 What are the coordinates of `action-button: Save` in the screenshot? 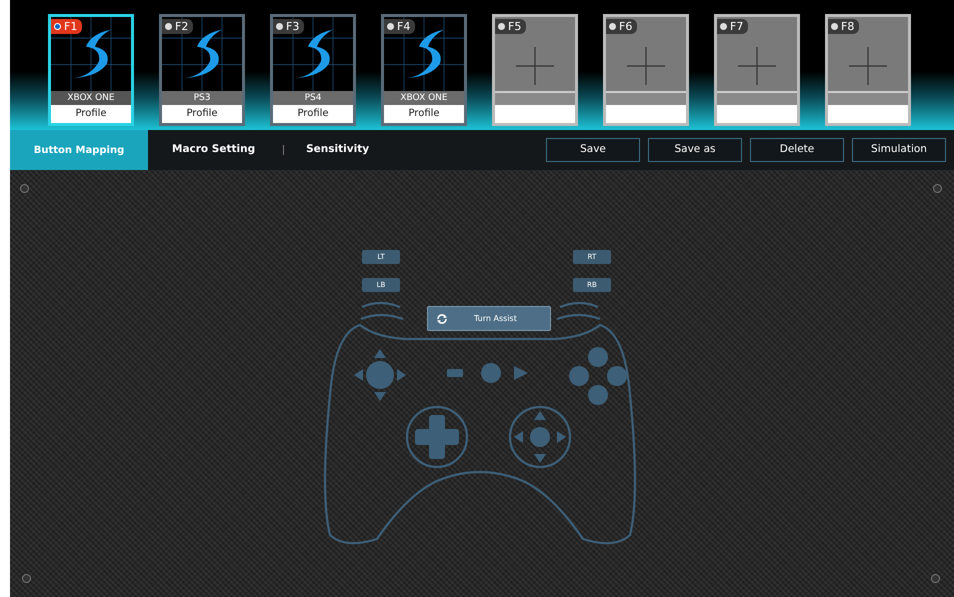 It's located at (593, 150).